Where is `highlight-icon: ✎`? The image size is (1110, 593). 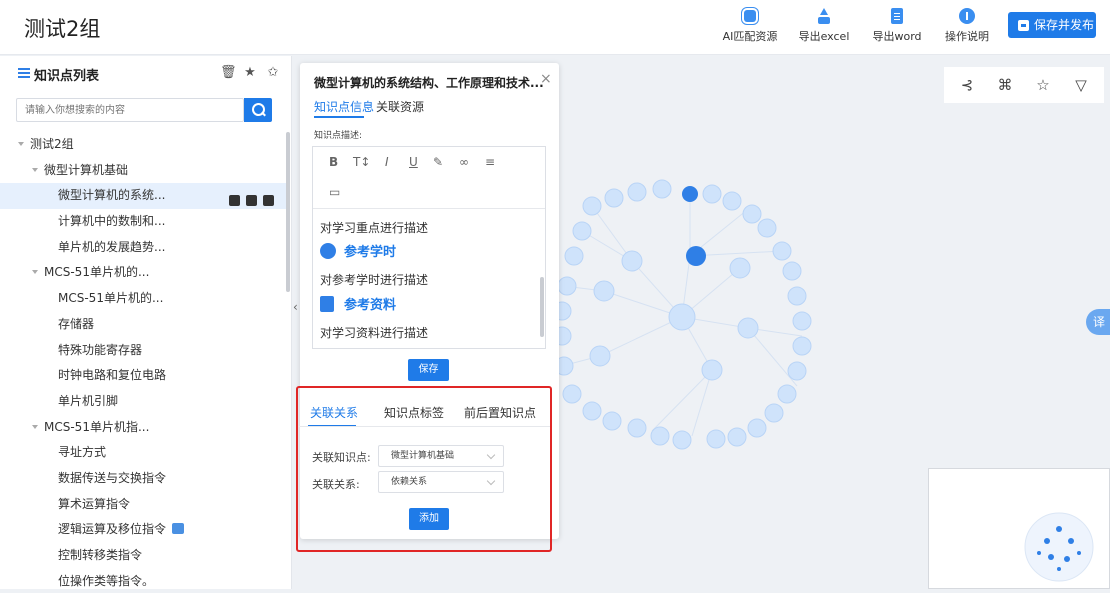
highlight-icon: ✎ is located at coordinates (438, 162).